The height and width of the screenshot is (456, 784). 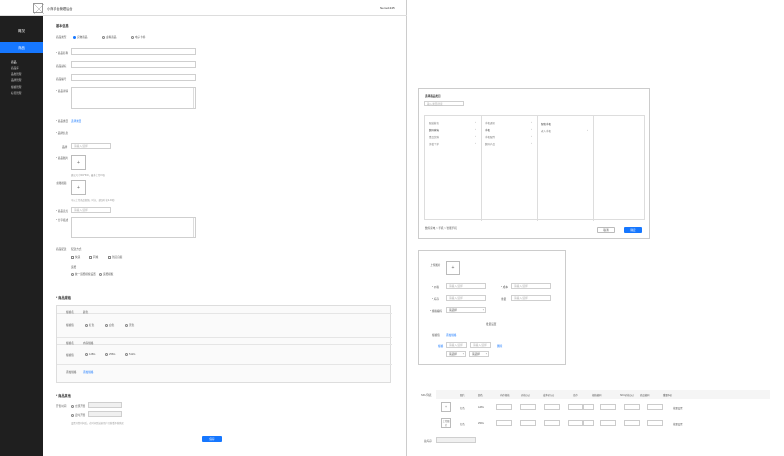 I want to click on freight-unified: 统一运费模板设置, so click(x=83, y=274).